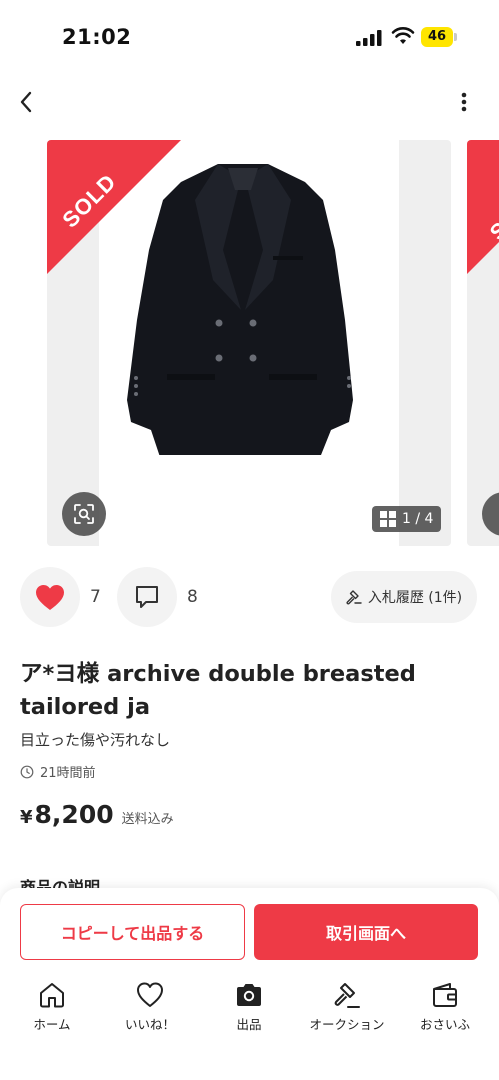 This screenshot has width=499, height=1080. Describe the element at coordinates (74, 814) in the screenshot. I see `price-value: 8,200` at that location.